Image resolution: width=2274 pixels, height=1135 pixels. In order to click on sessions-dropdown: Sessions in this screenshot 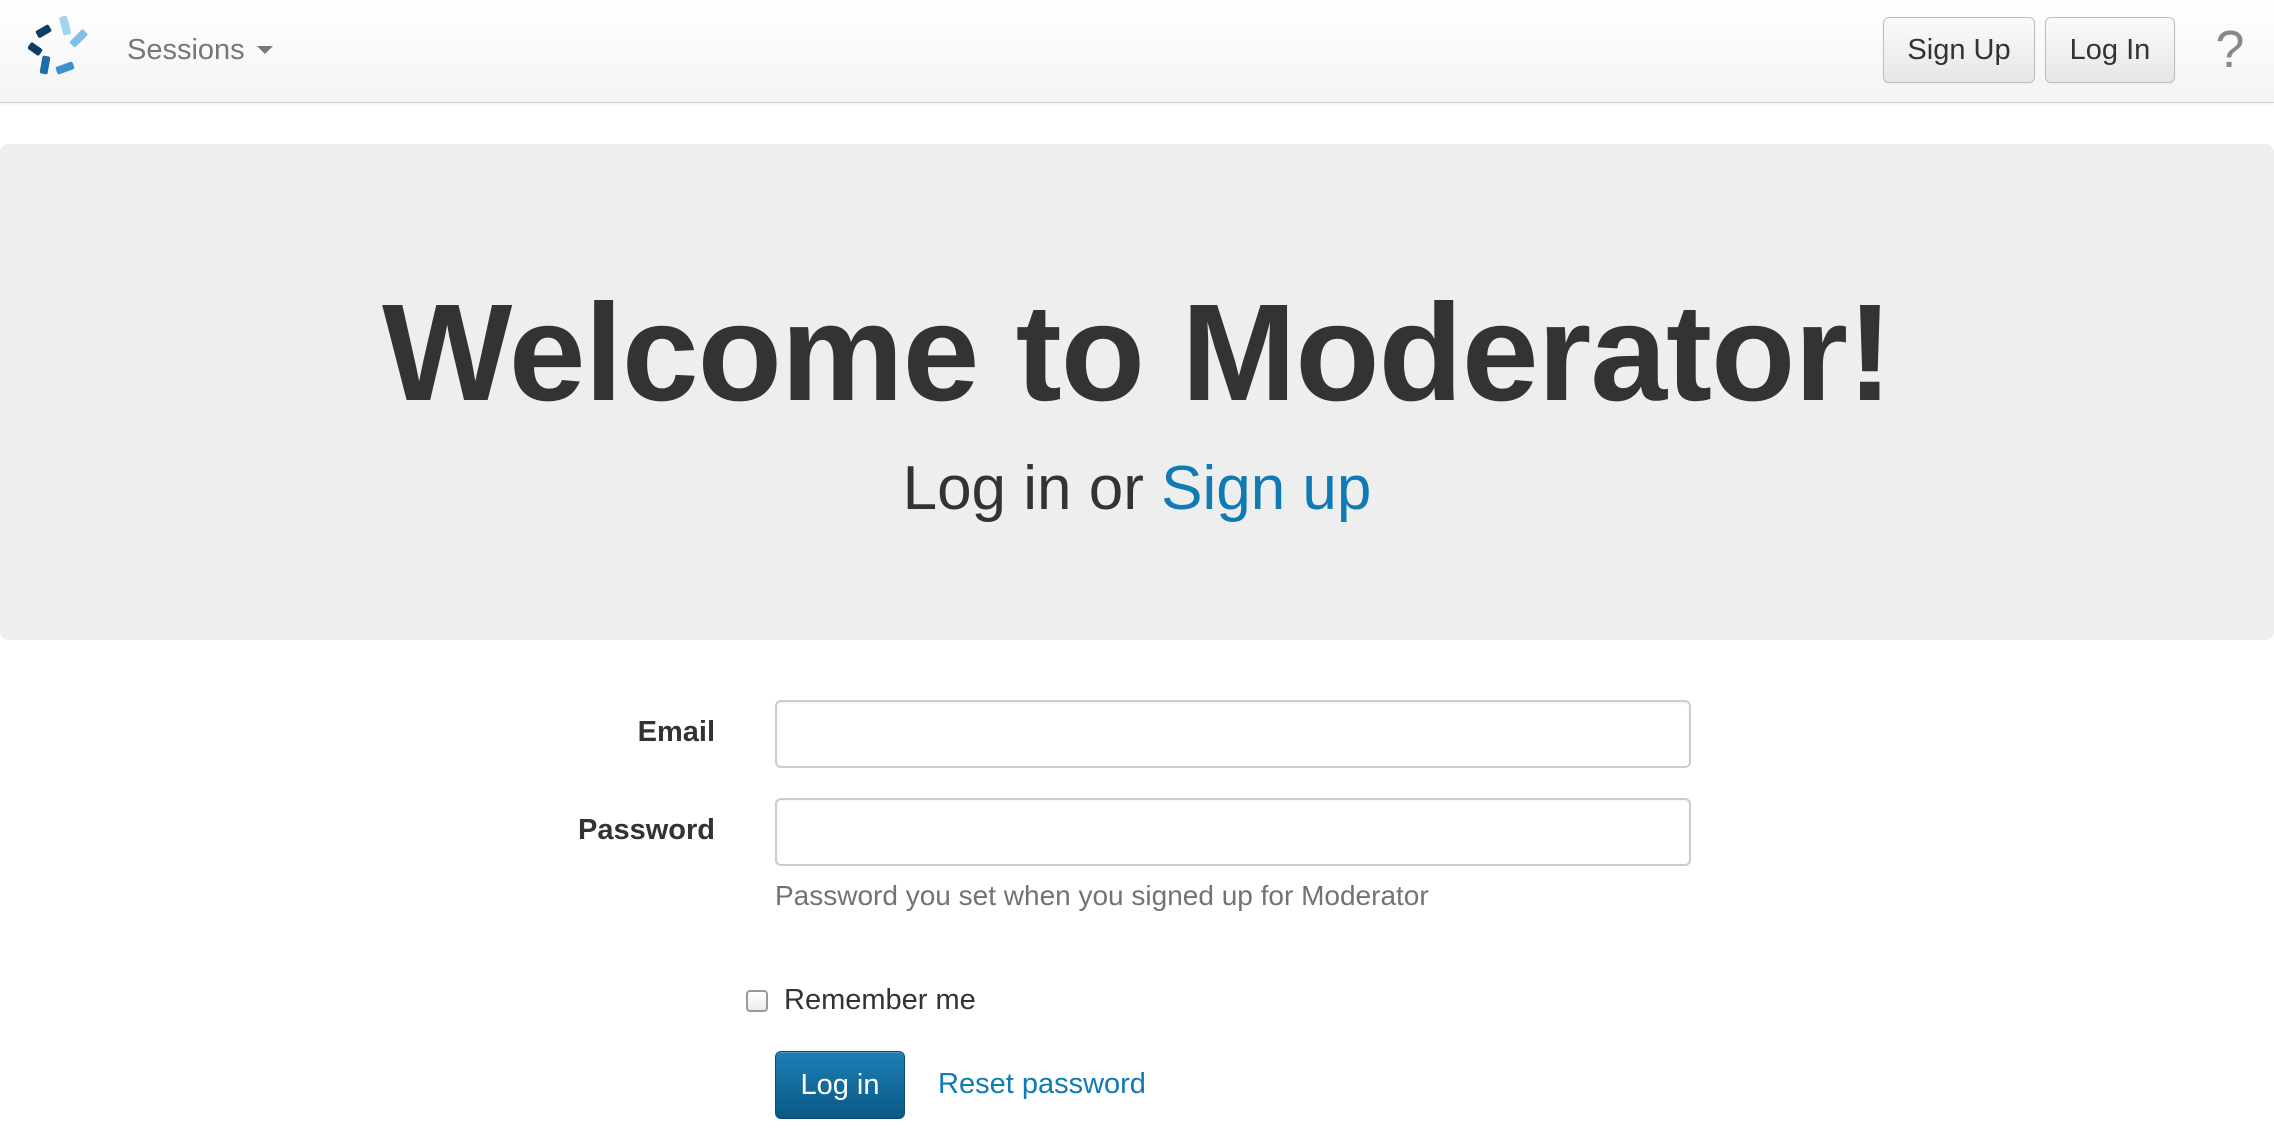, I will do `click(200, 50)`.